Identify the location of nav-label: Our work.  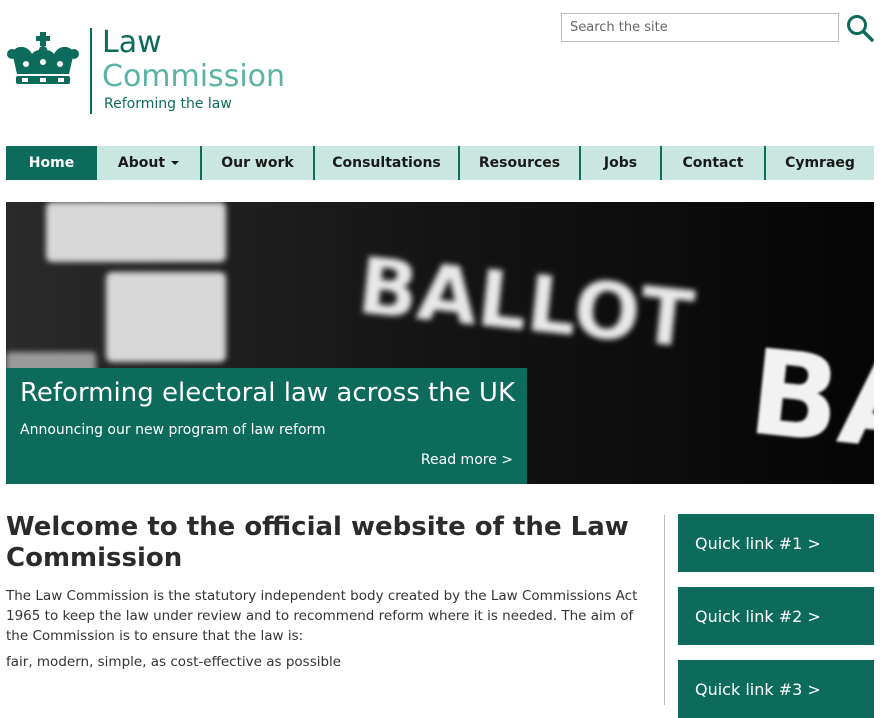
(257, 163).